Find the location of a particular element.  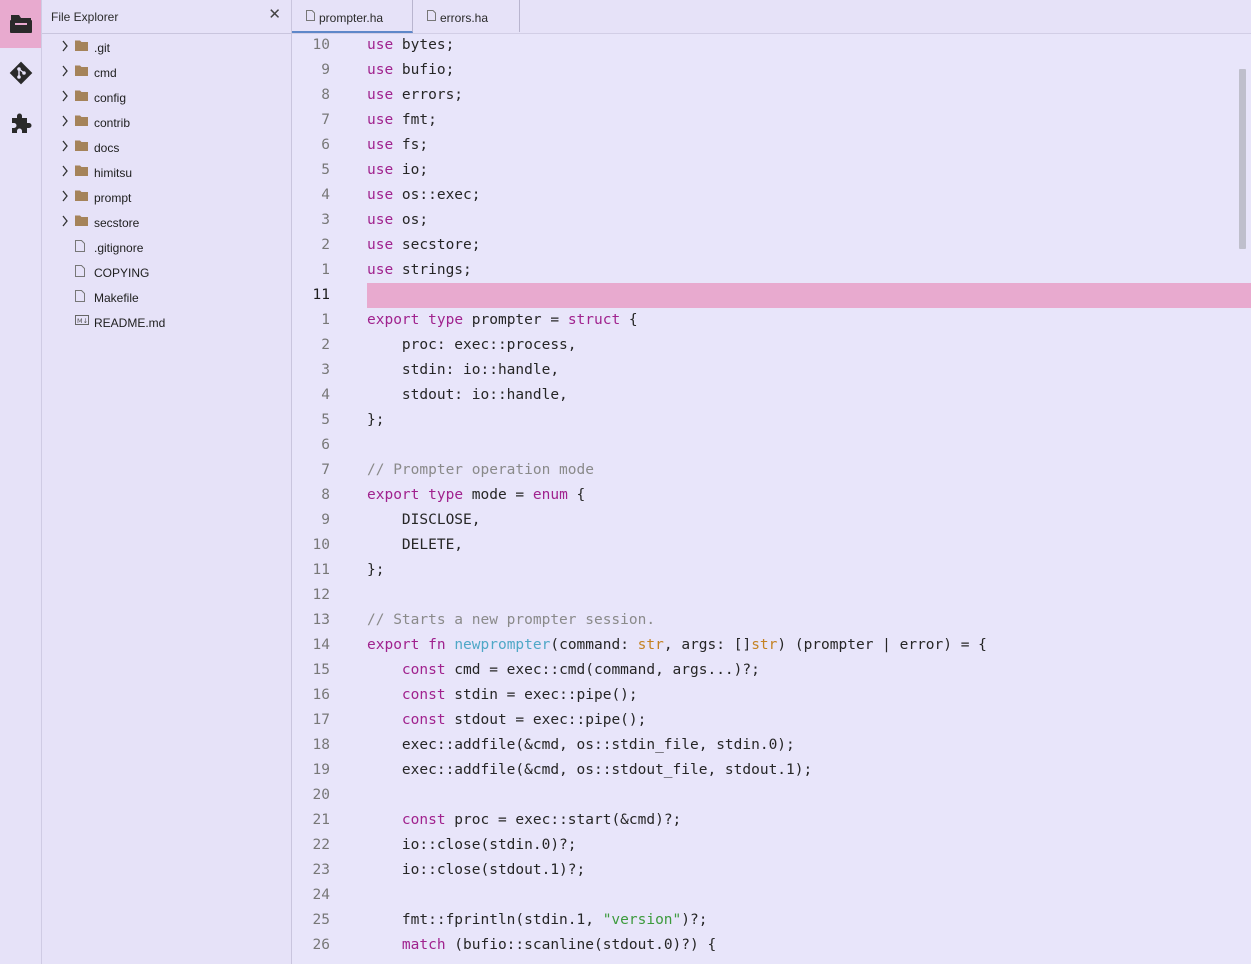

code-line: 9 DISCLOSE, is located at coordinates (771, 520).